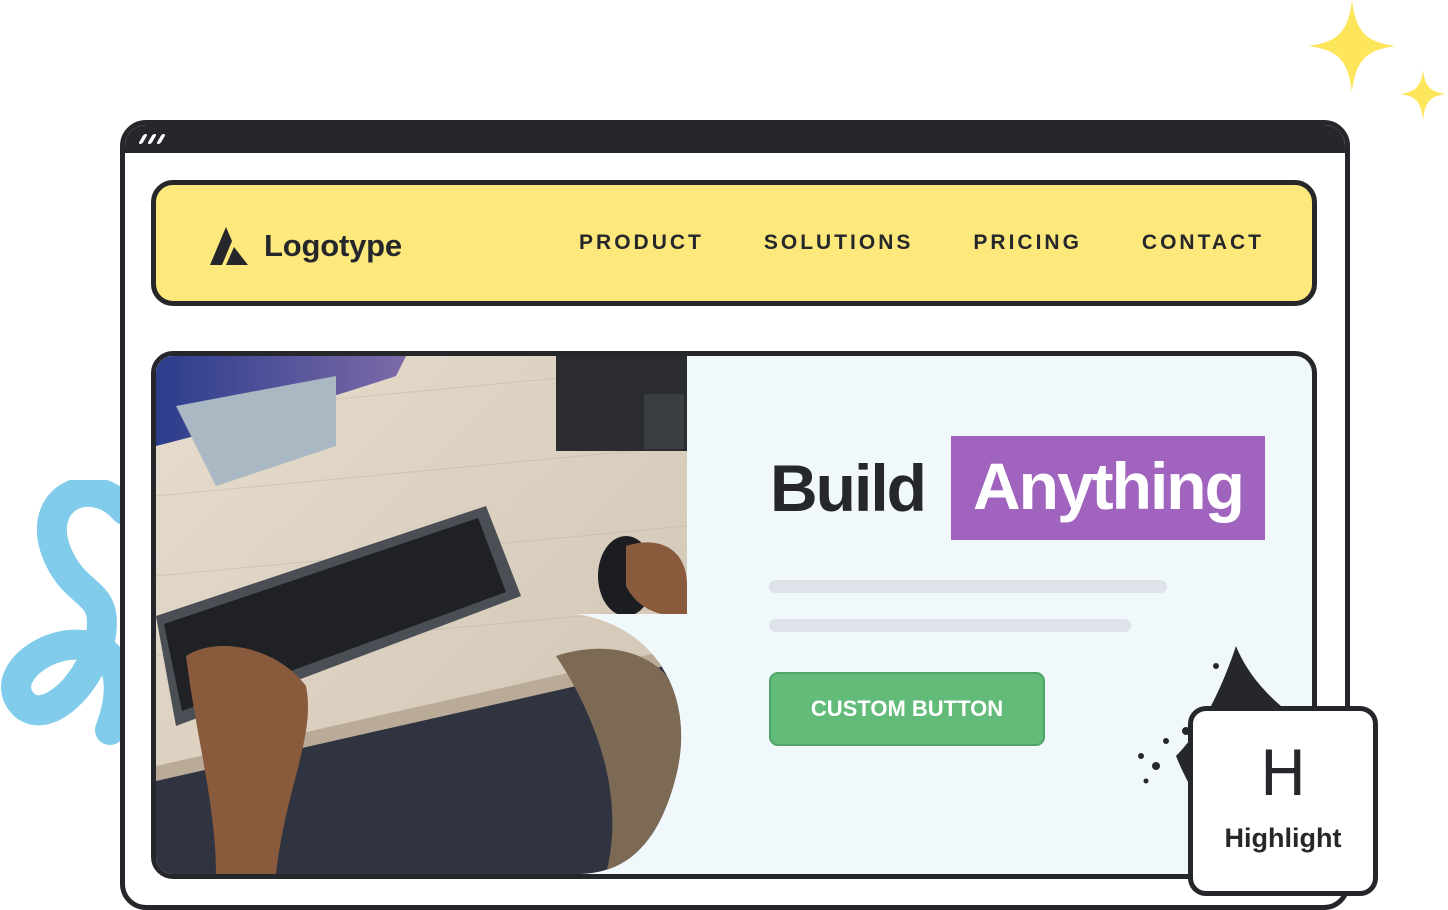  I want to click on window-dots-icon, so click(152, 139).